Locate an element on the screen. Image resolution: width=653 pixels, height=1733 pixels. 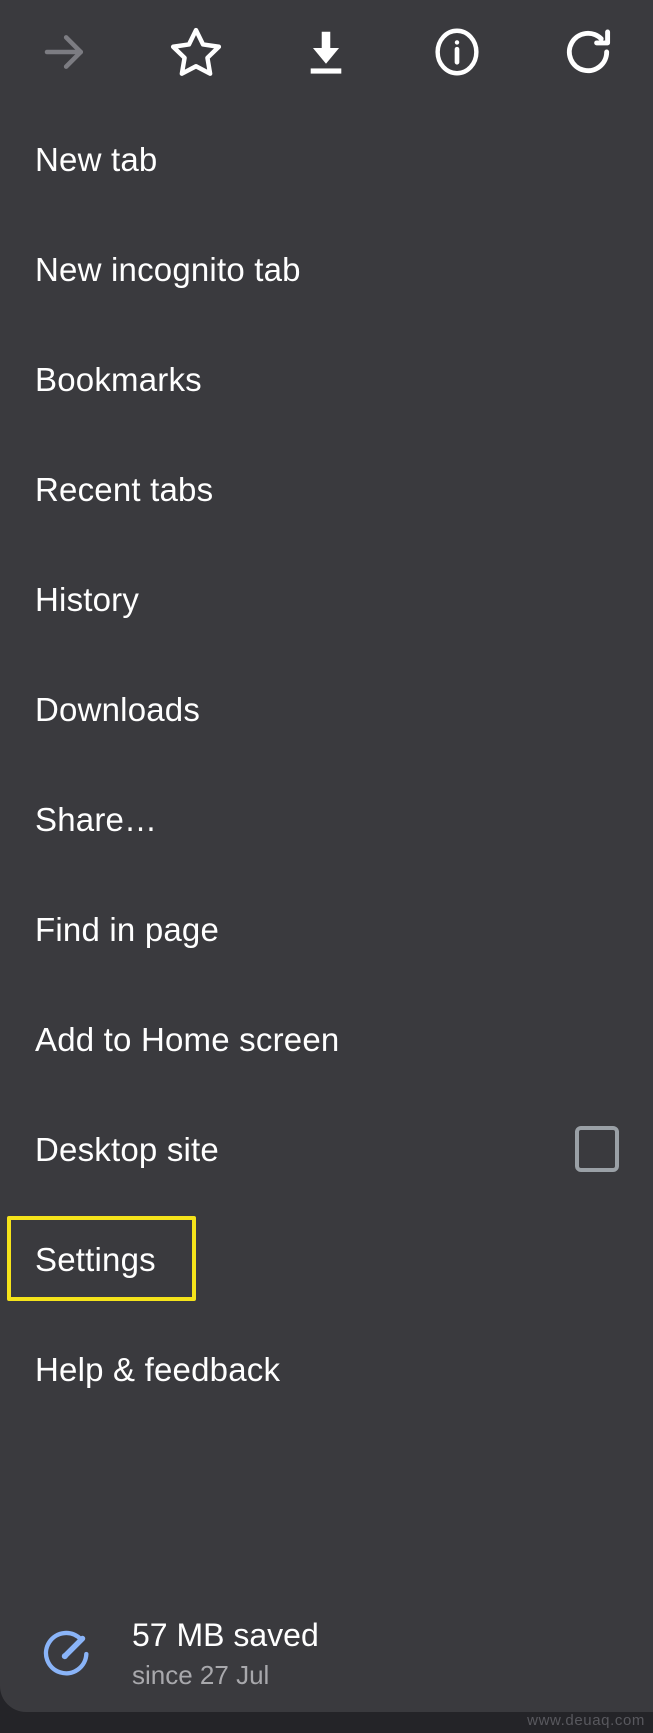
site-watermark: www.deuaq.com is located at coordinates (586, 1720).